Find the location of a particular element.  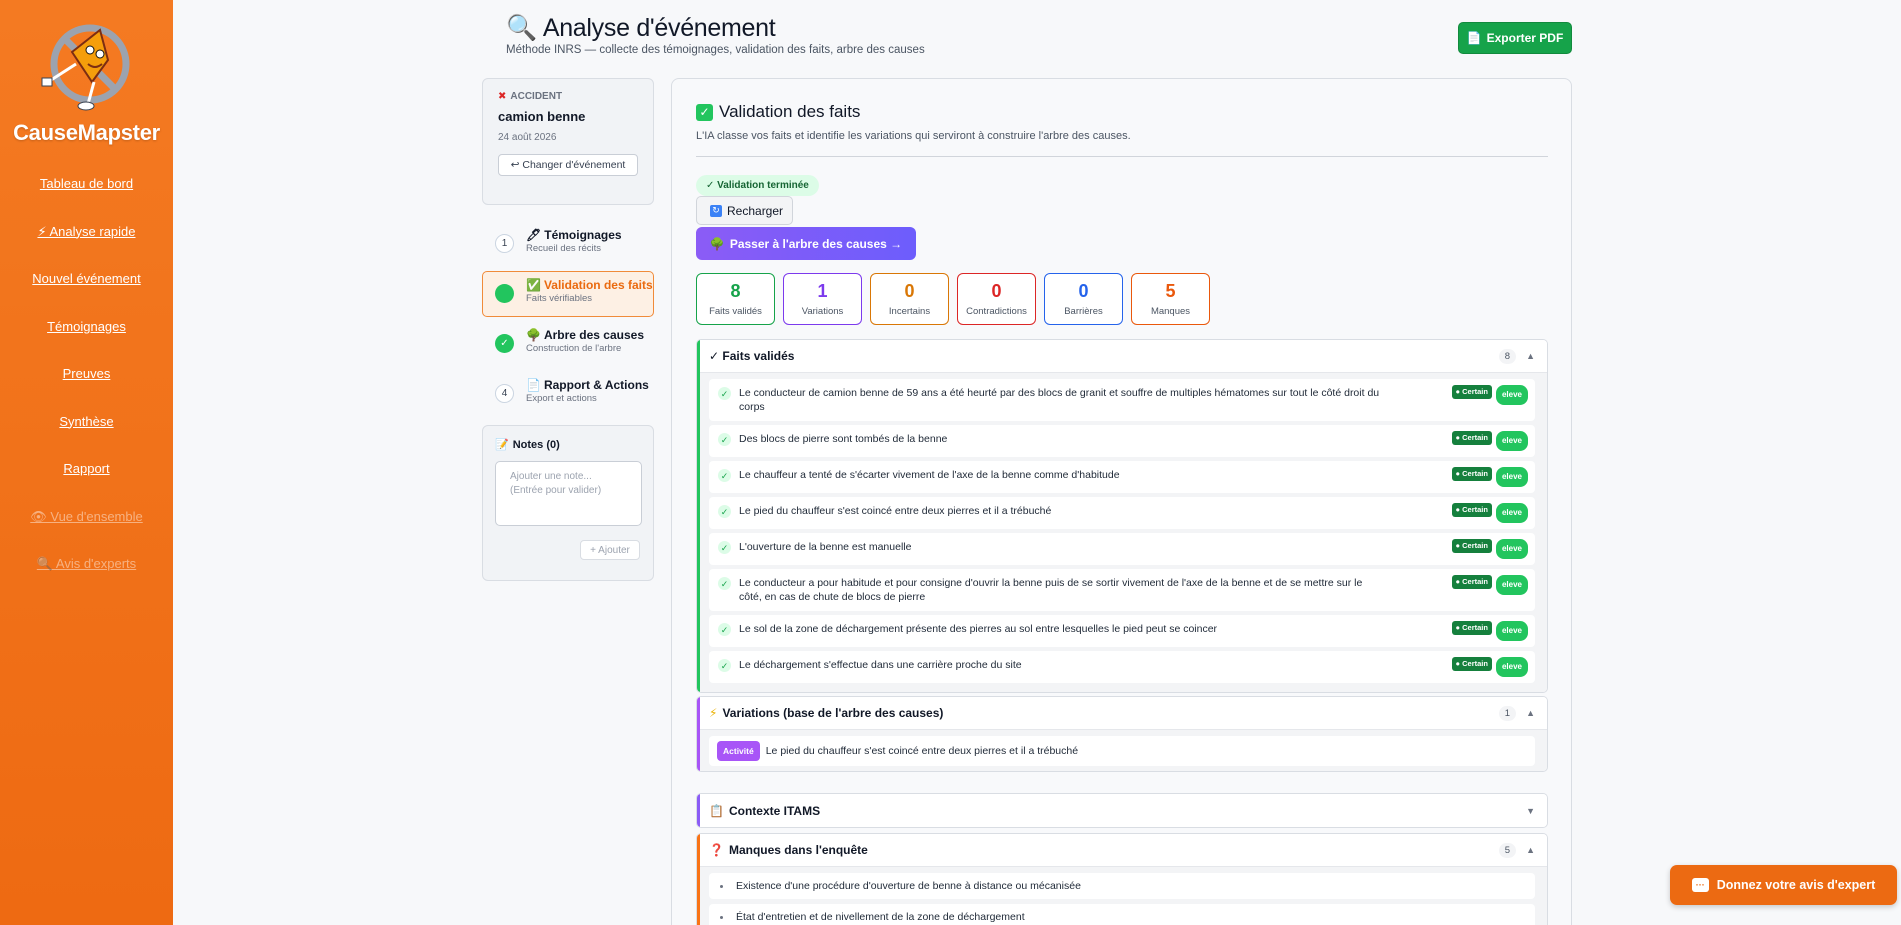

nav-expert-opinions: 🔍 Avis d'experts is located at coordinates (86, 580).